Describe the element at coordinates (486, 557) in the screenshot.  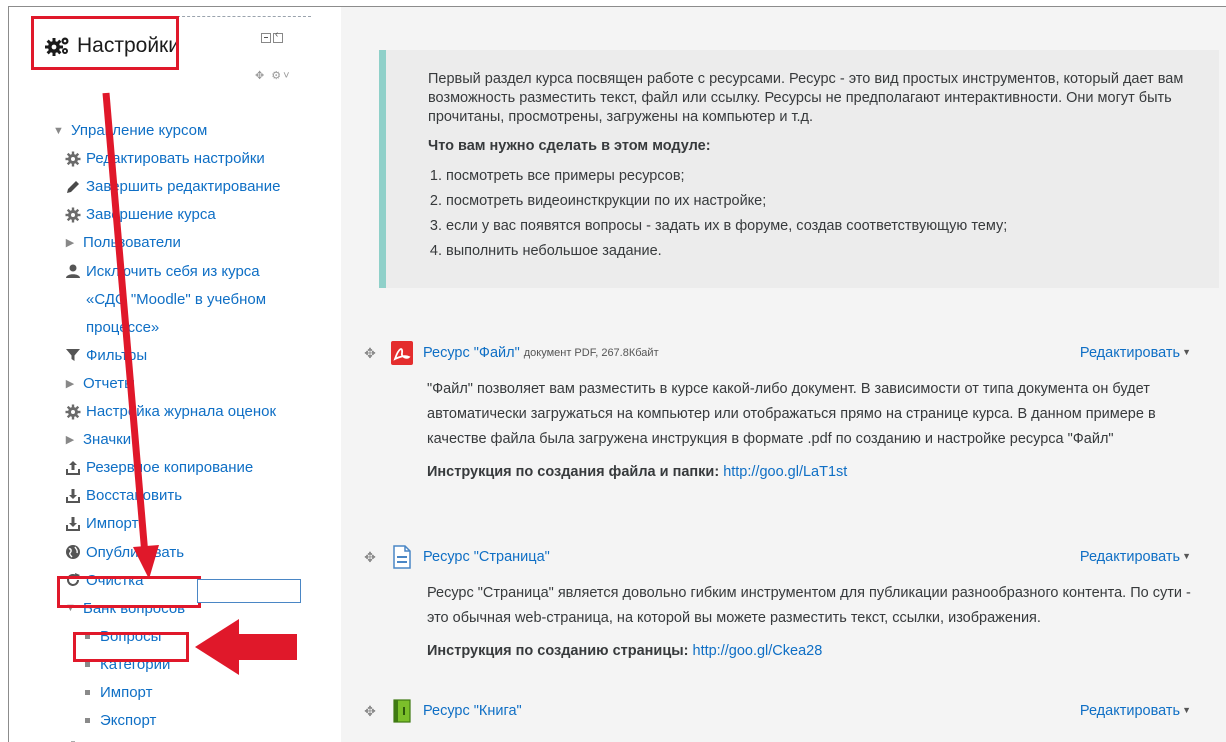
I see `activity-link: Ресурс "Страница"` at that location.